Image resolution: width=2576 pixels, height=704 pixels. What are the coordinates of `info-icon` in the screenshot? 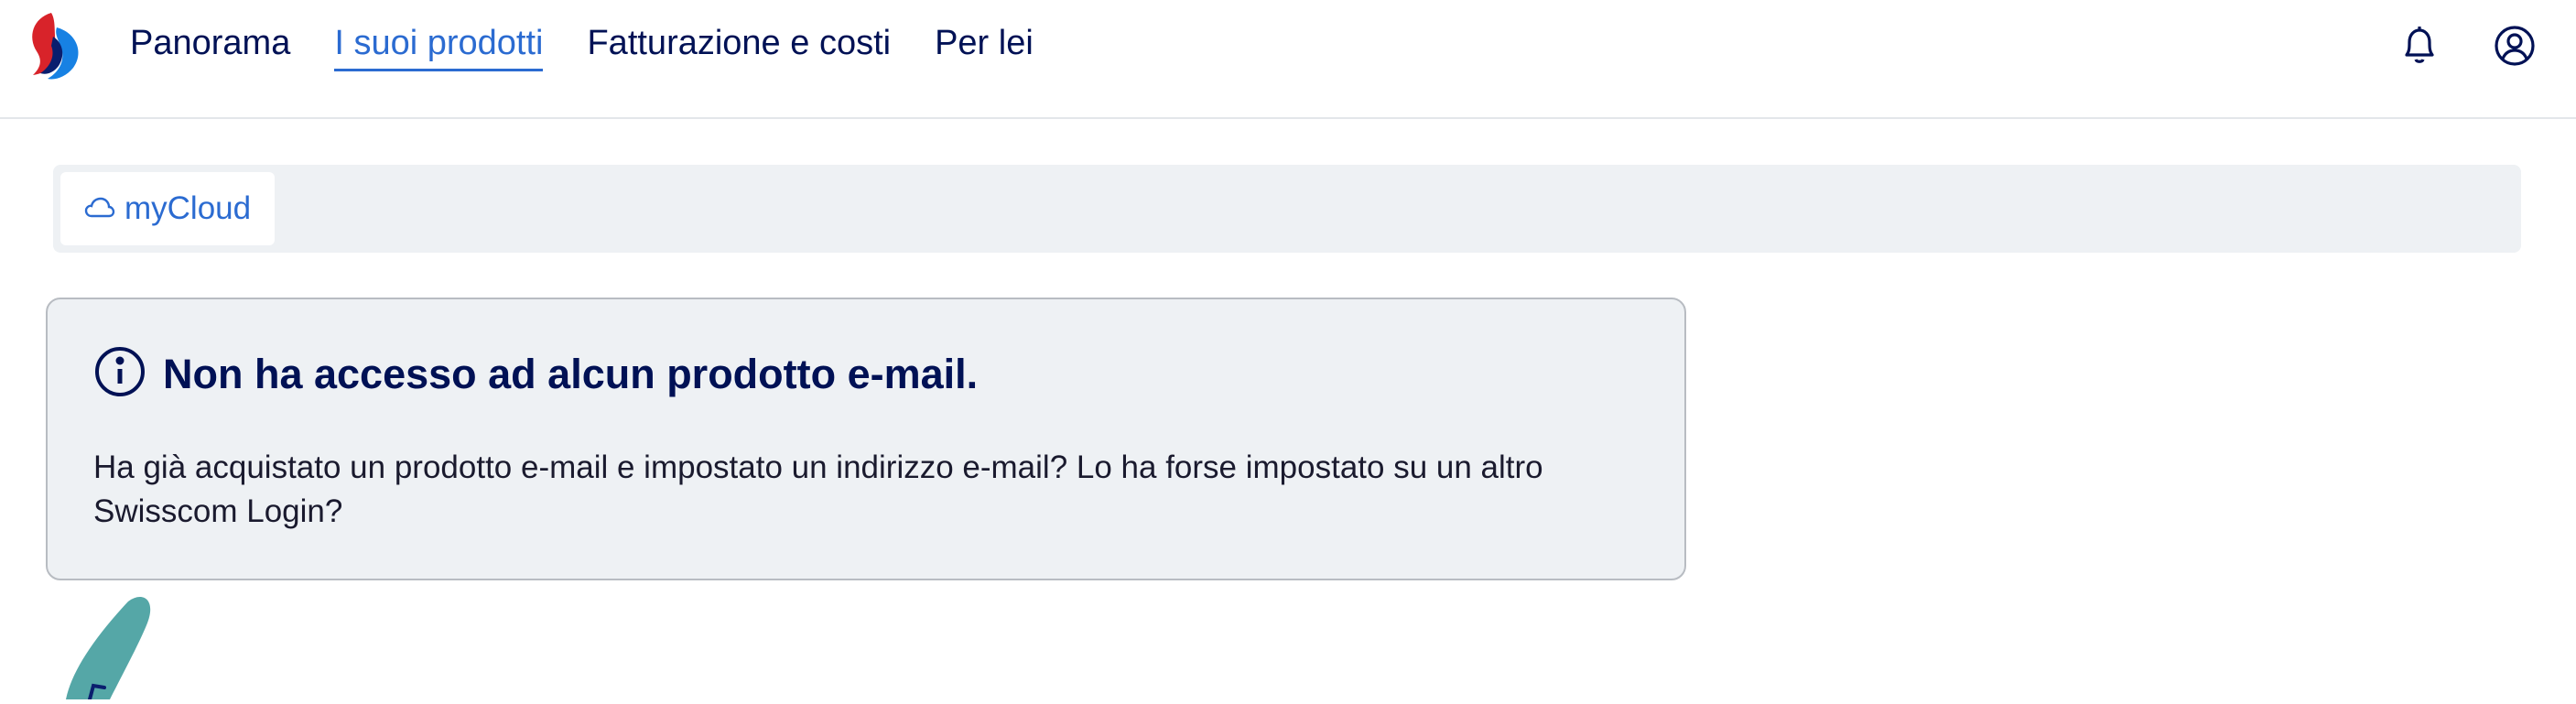 It's located at (120, 374).